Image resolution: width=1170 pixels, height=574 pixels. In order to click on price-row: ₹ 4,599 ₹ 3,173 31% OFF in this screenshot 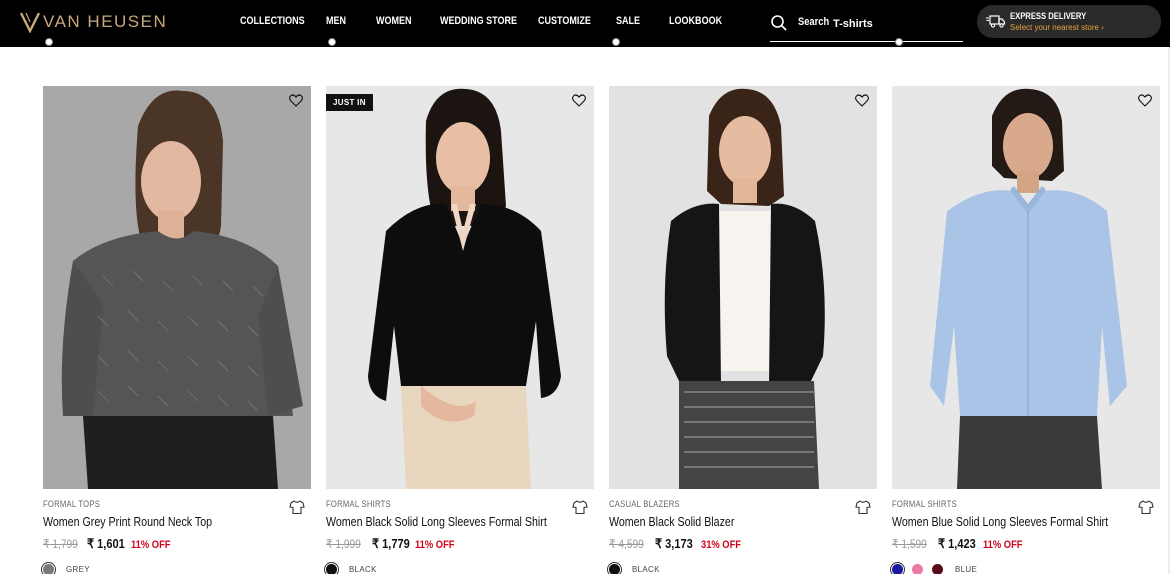, I will do `click(678, 544)`.